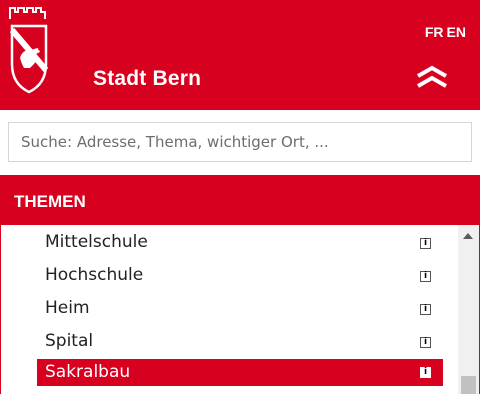  I want to click on list-item-mittelschule: Mittelschule i, so click(240, 243).